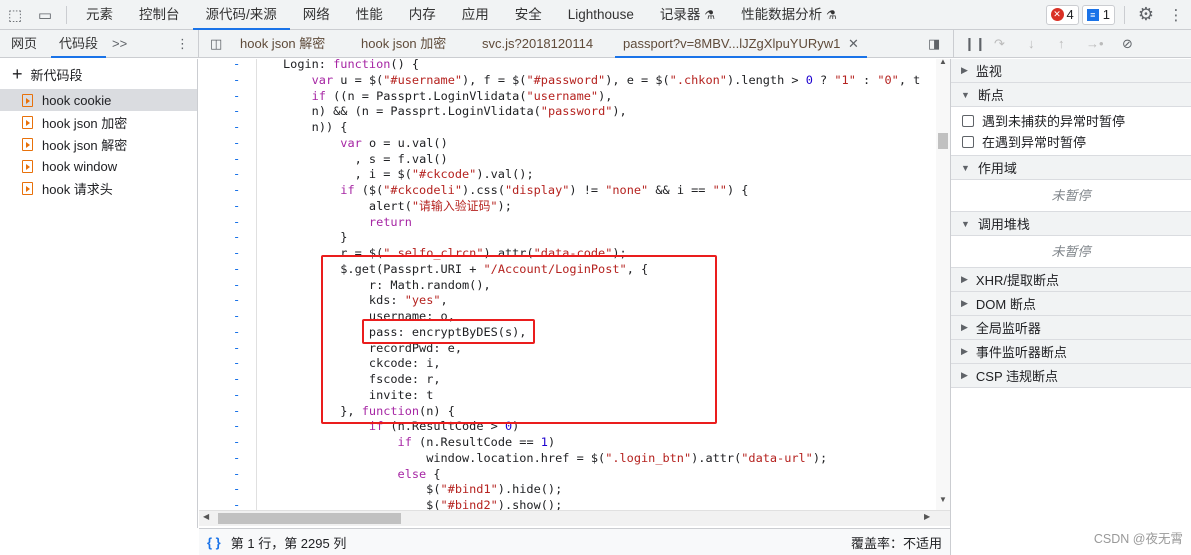  Describe the element at coordinates (475, 15) in the screenshot. I see `panel-tab: 应用` at that location.